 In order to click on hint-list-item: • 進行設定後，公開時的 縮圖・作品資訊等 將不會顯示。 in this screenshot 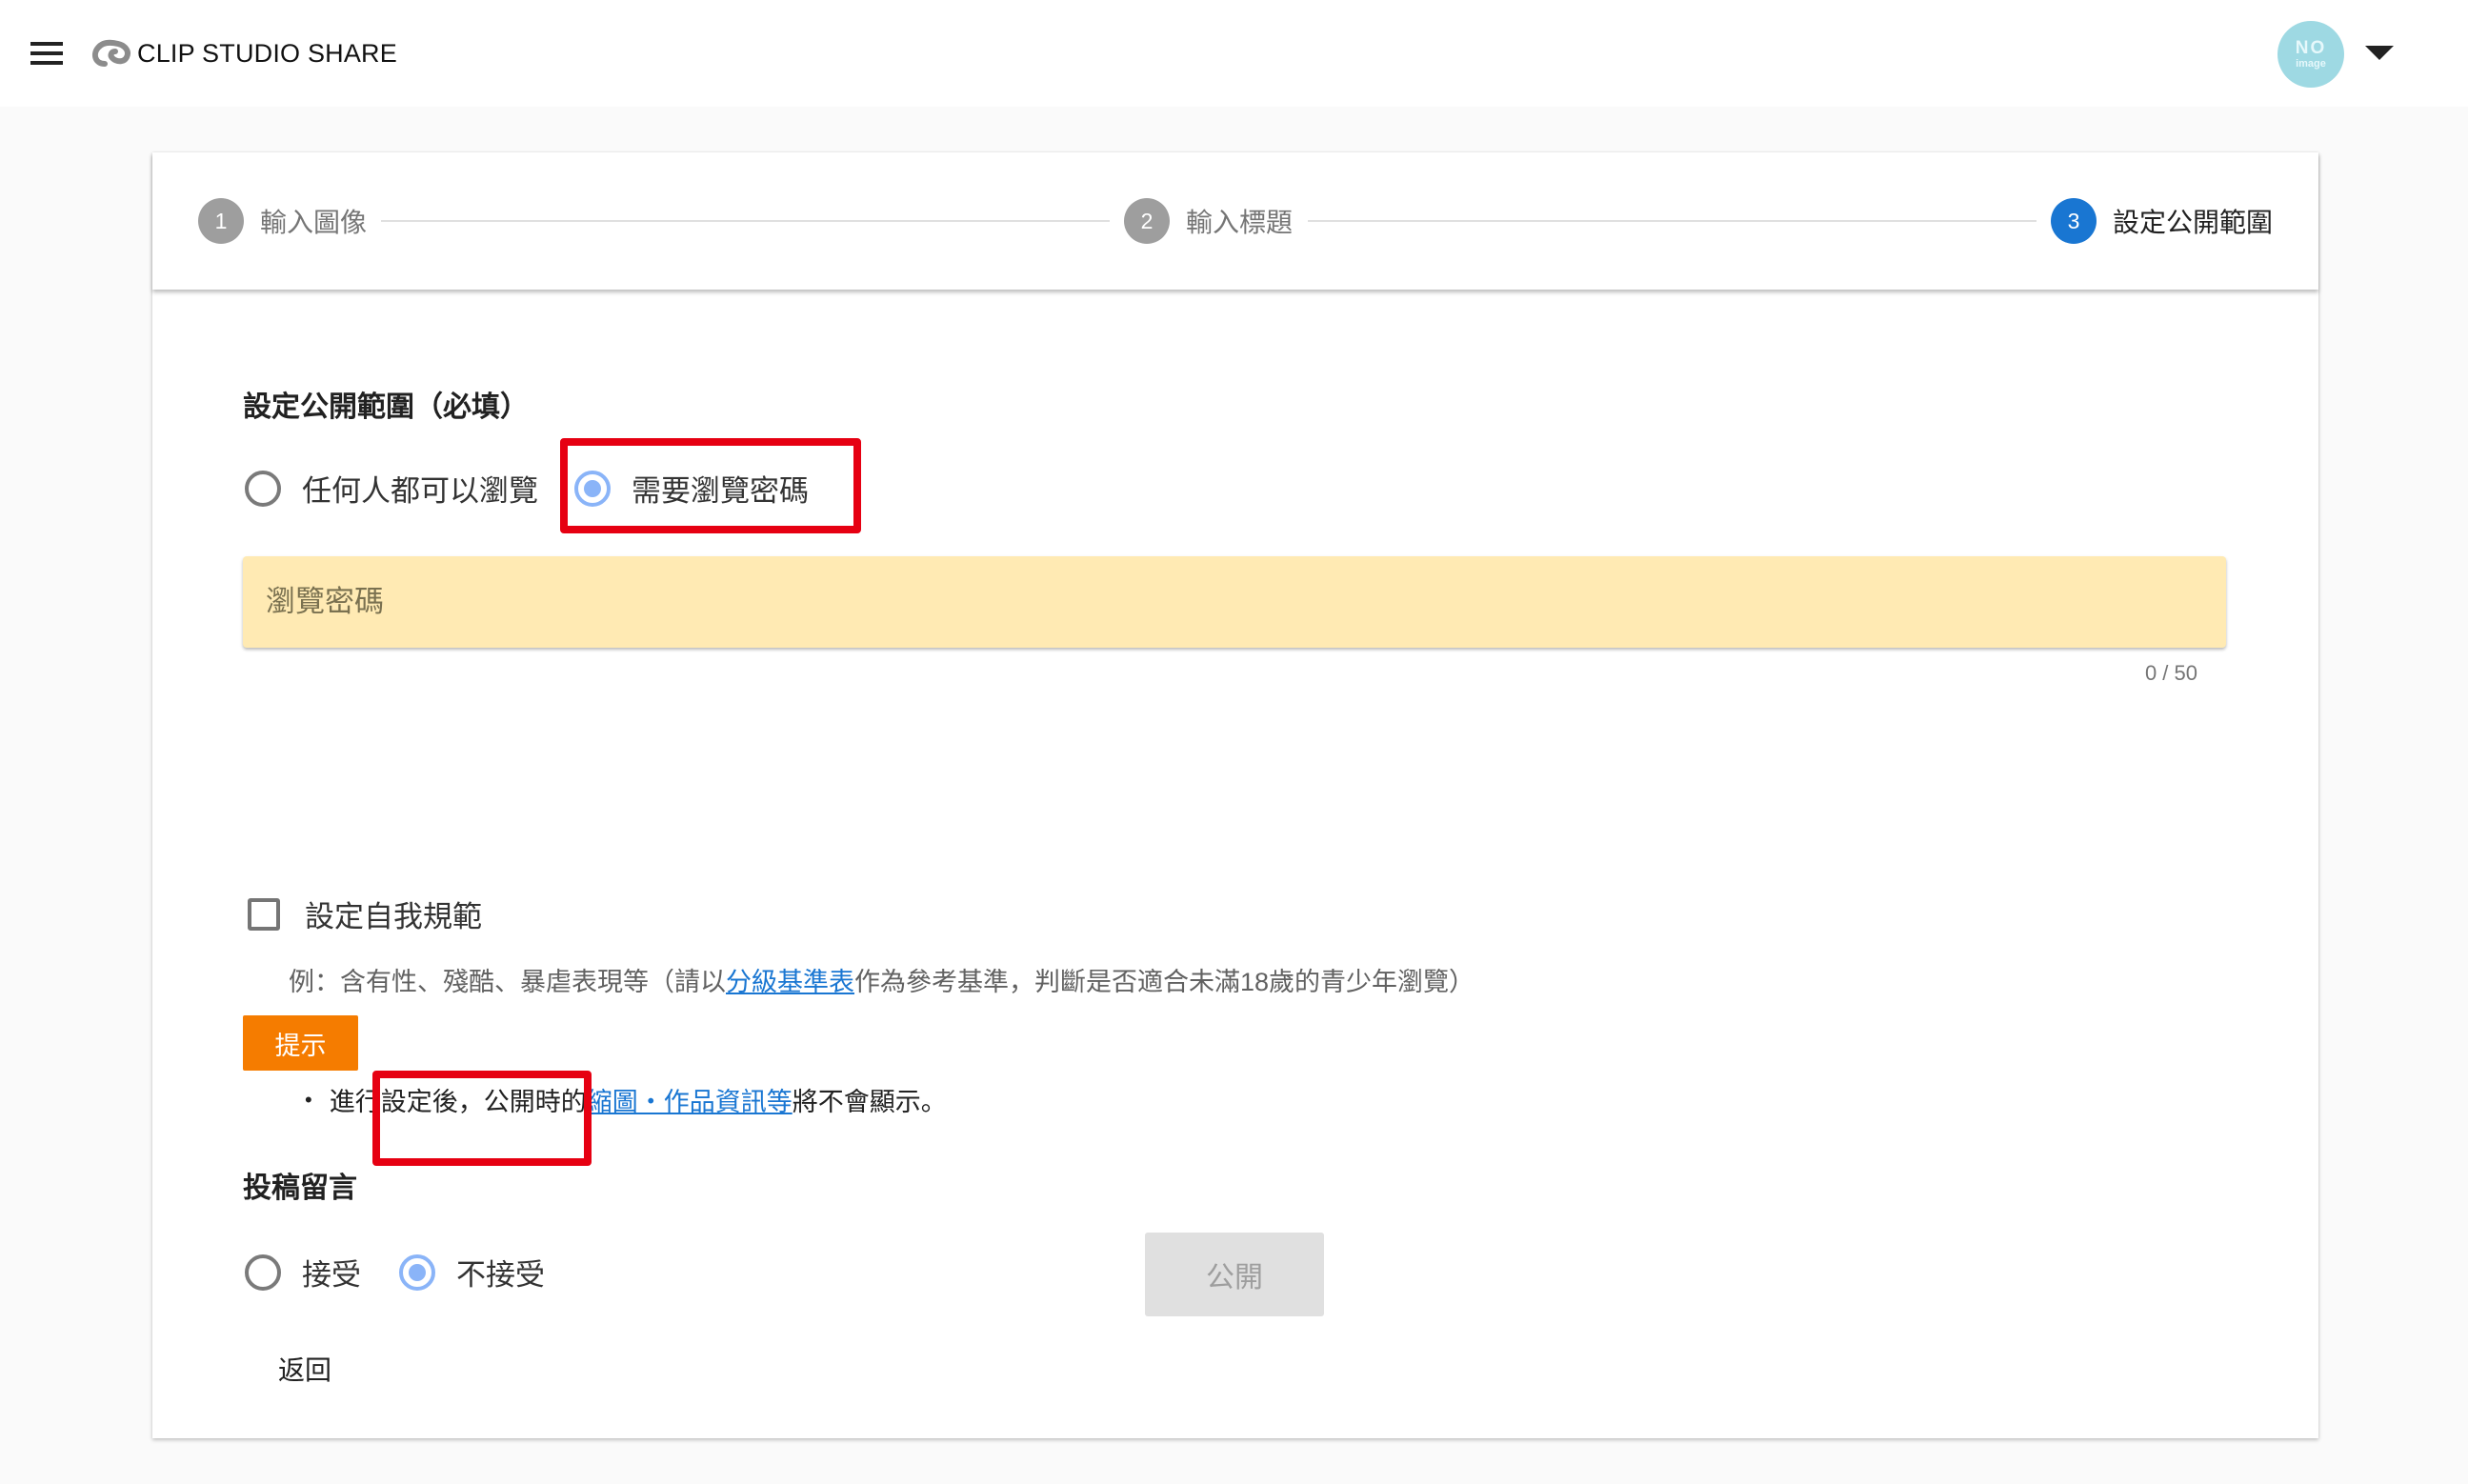, I will do `click(626, 1099)`.